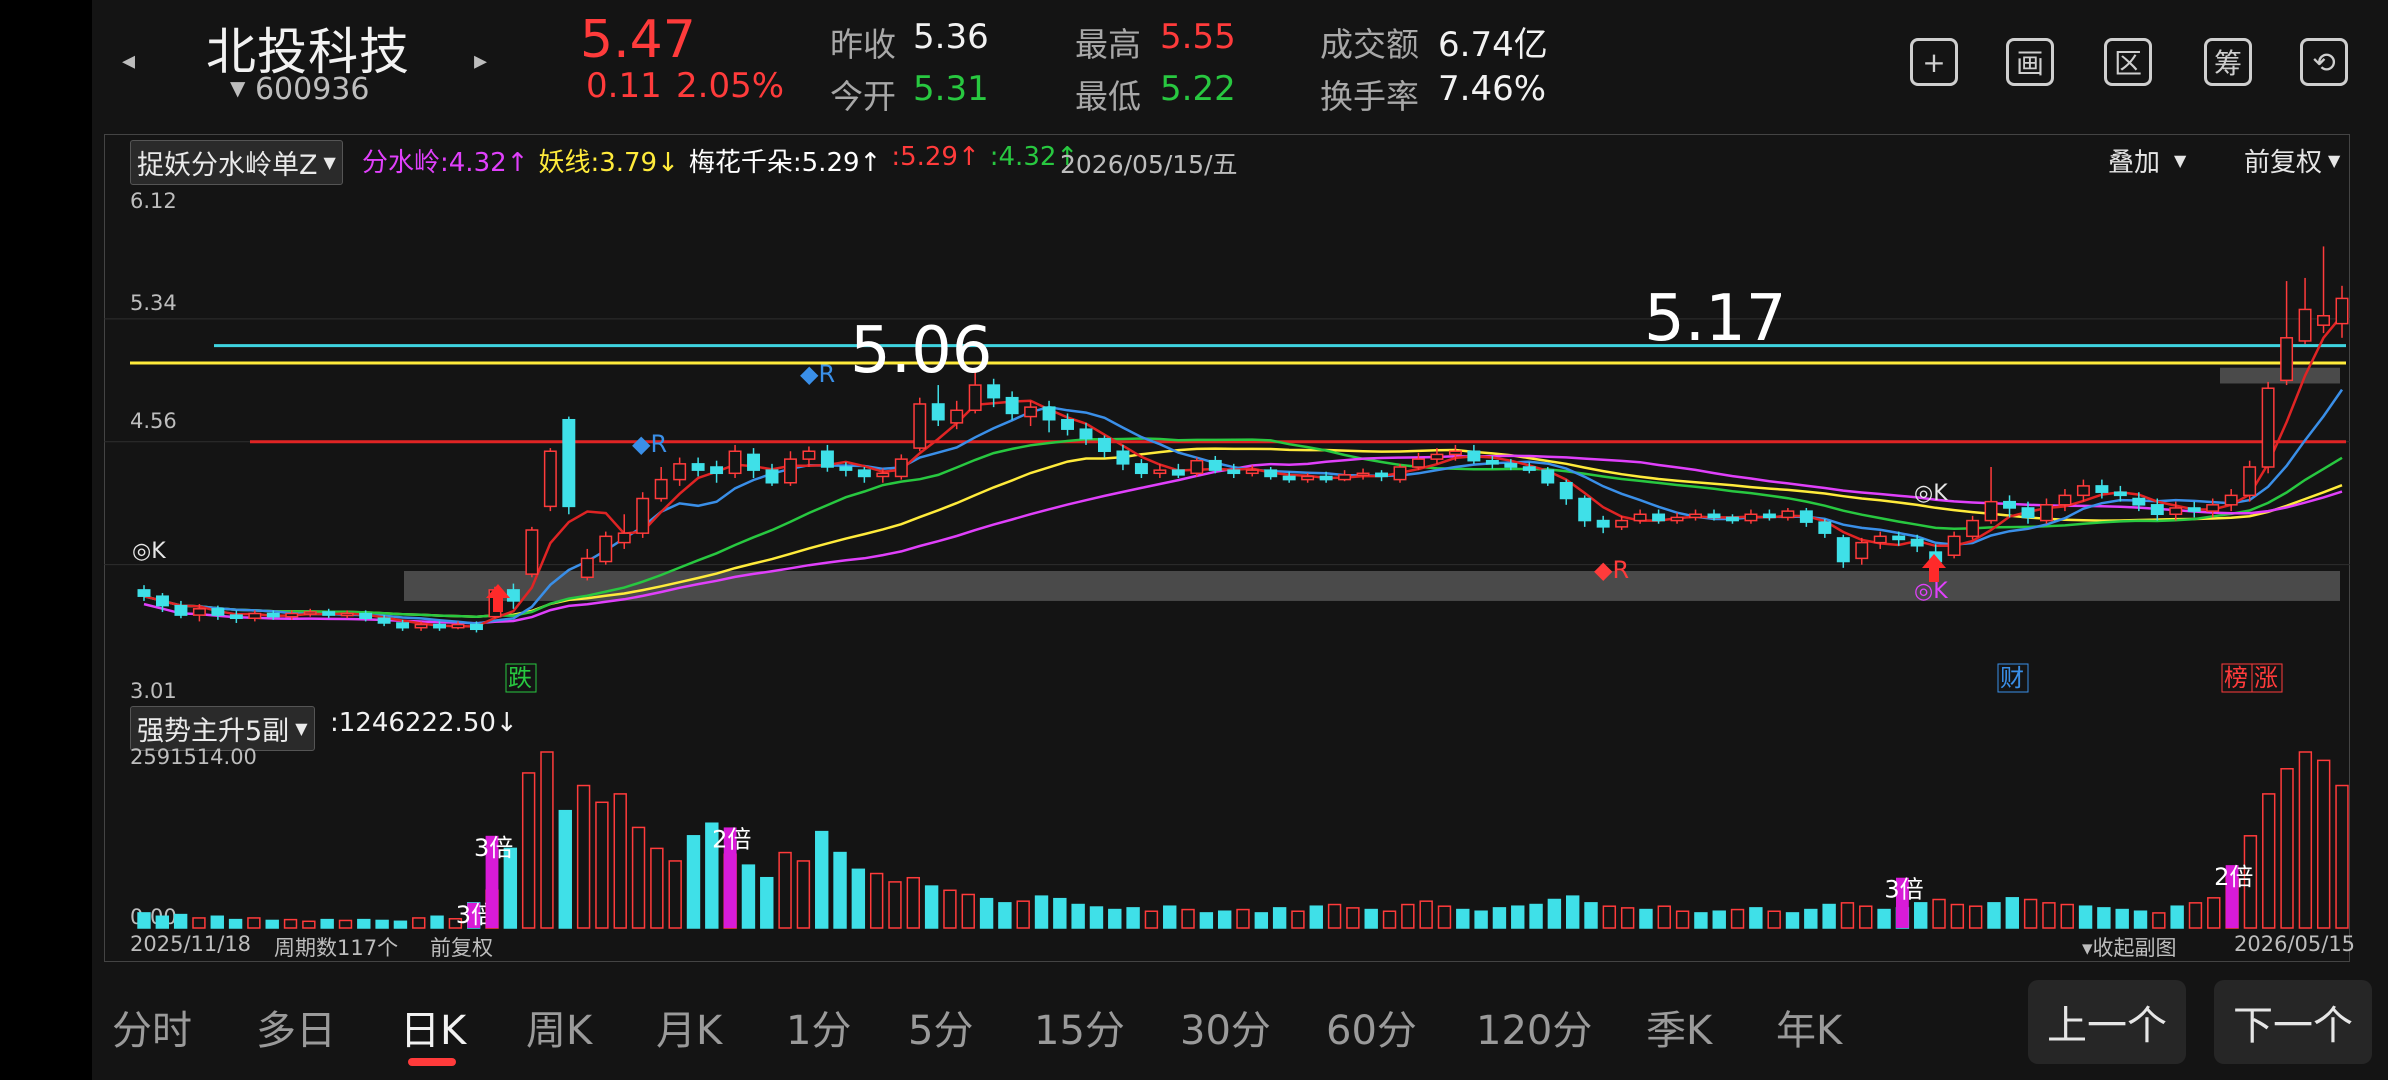 The height and width of the screenshot is (1080, 2388). What do you see at coordinates (1534, 1027) in the screenshot?
I see `tab-10: 120分` at bounding box center [1534, 1027].